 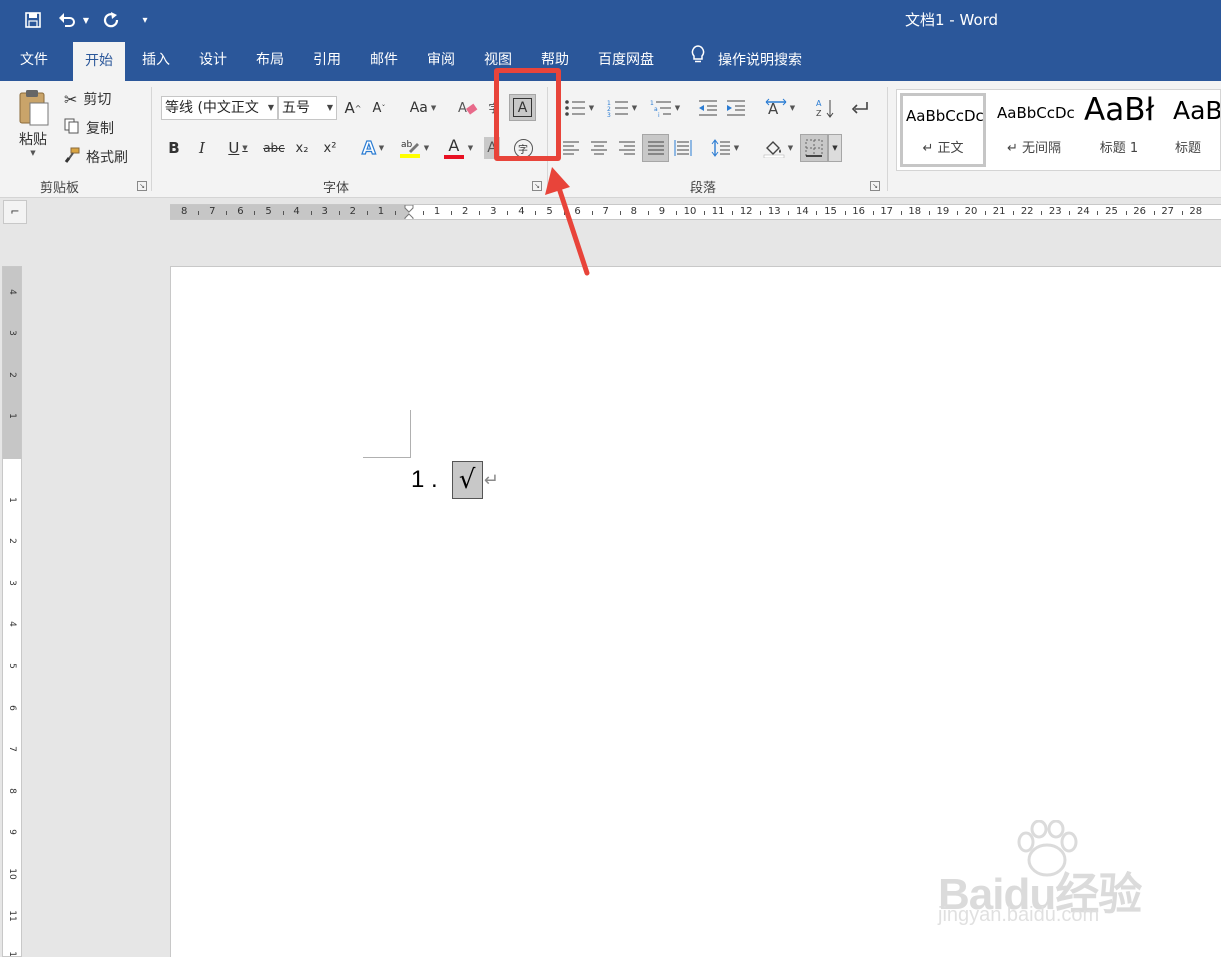 What do you see at coordinates (307, 108) in the screenshot?
I see `font-size-combo: 五号 ▼` at bounding box center [307, 108].